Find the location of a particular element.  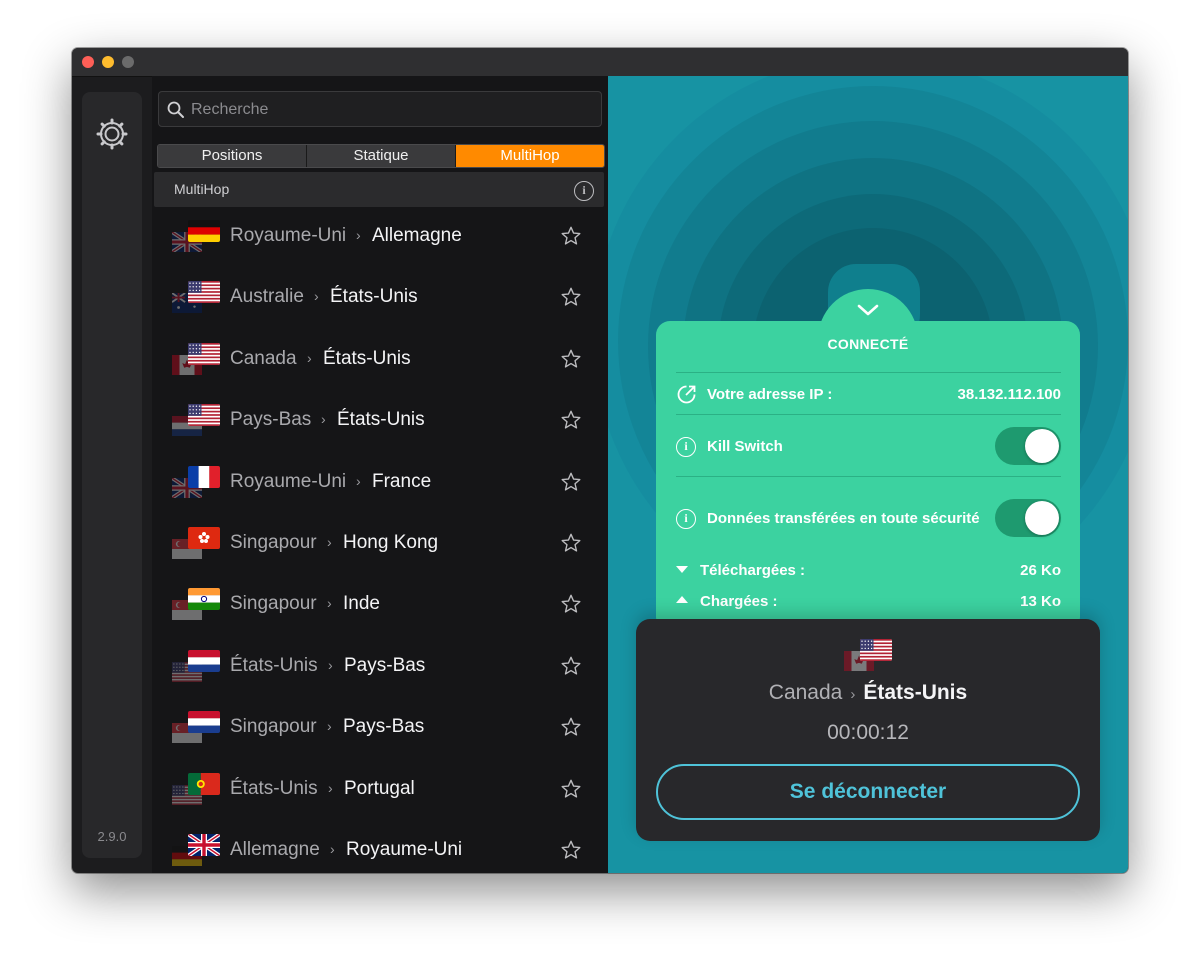

secure-data-toggle is located at coordinates (1028, 518).